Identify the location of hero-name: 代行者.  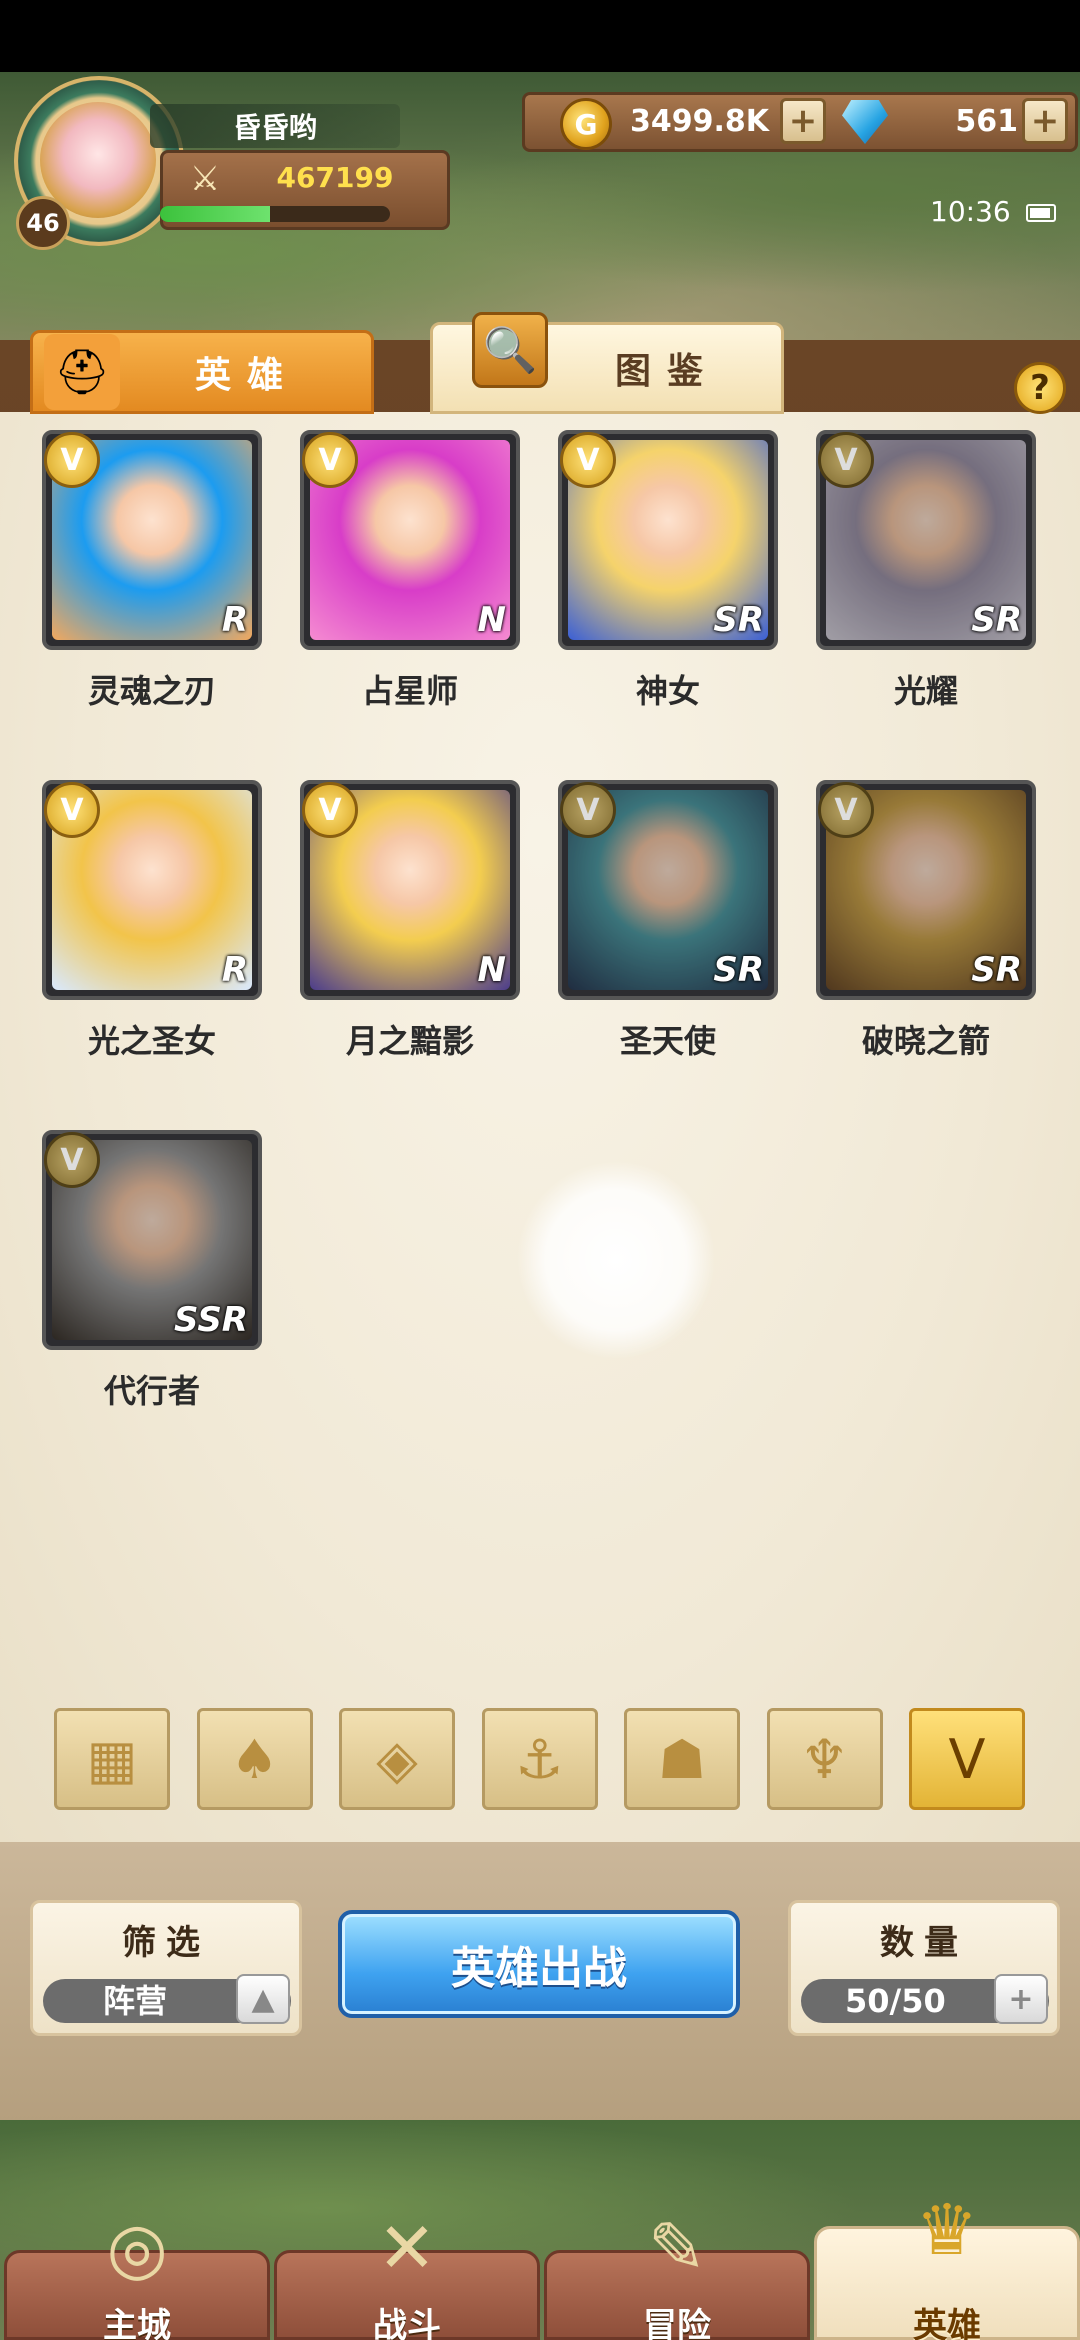
(151, 1391).